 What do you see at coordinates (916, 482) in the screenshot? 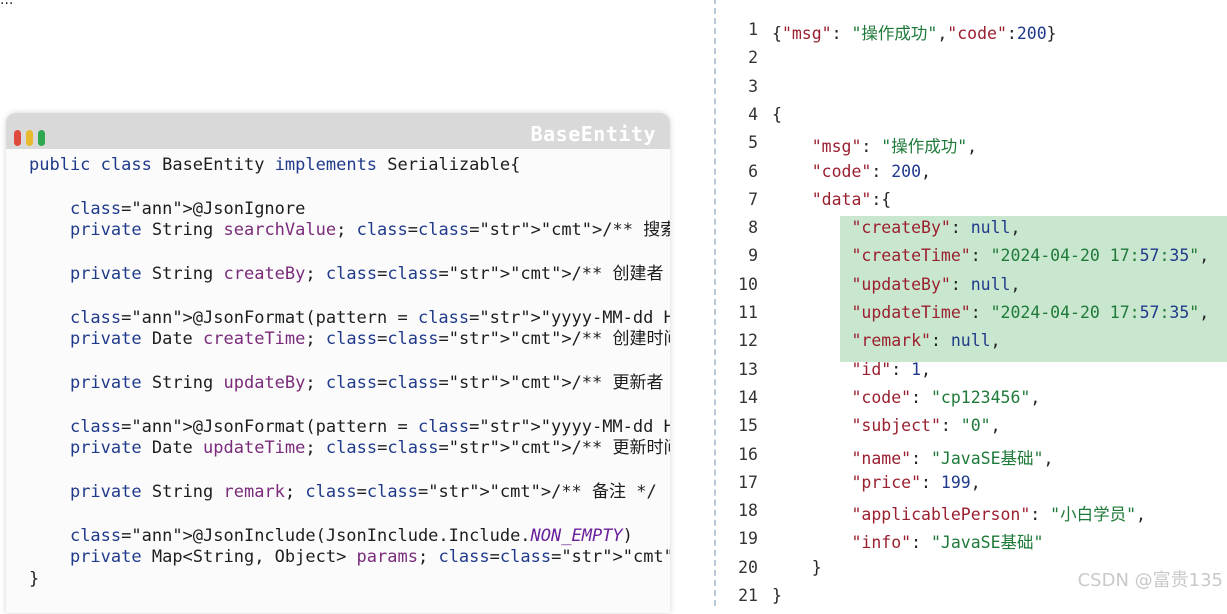
I see `json-text: "price": 199,` at bounding box center [916, 482].